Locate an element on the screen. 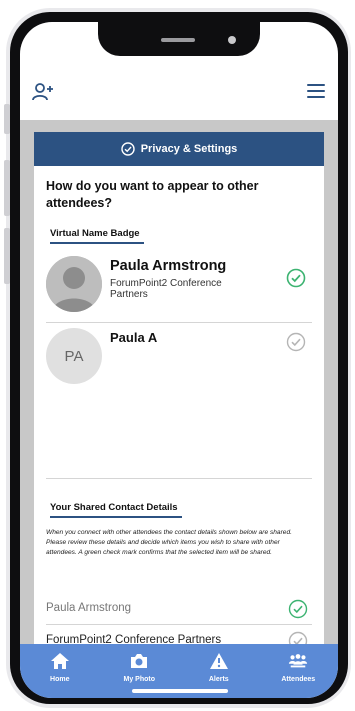 This screenshot has width=355, height=711. alert-icon is located at coordinates (218, 661).